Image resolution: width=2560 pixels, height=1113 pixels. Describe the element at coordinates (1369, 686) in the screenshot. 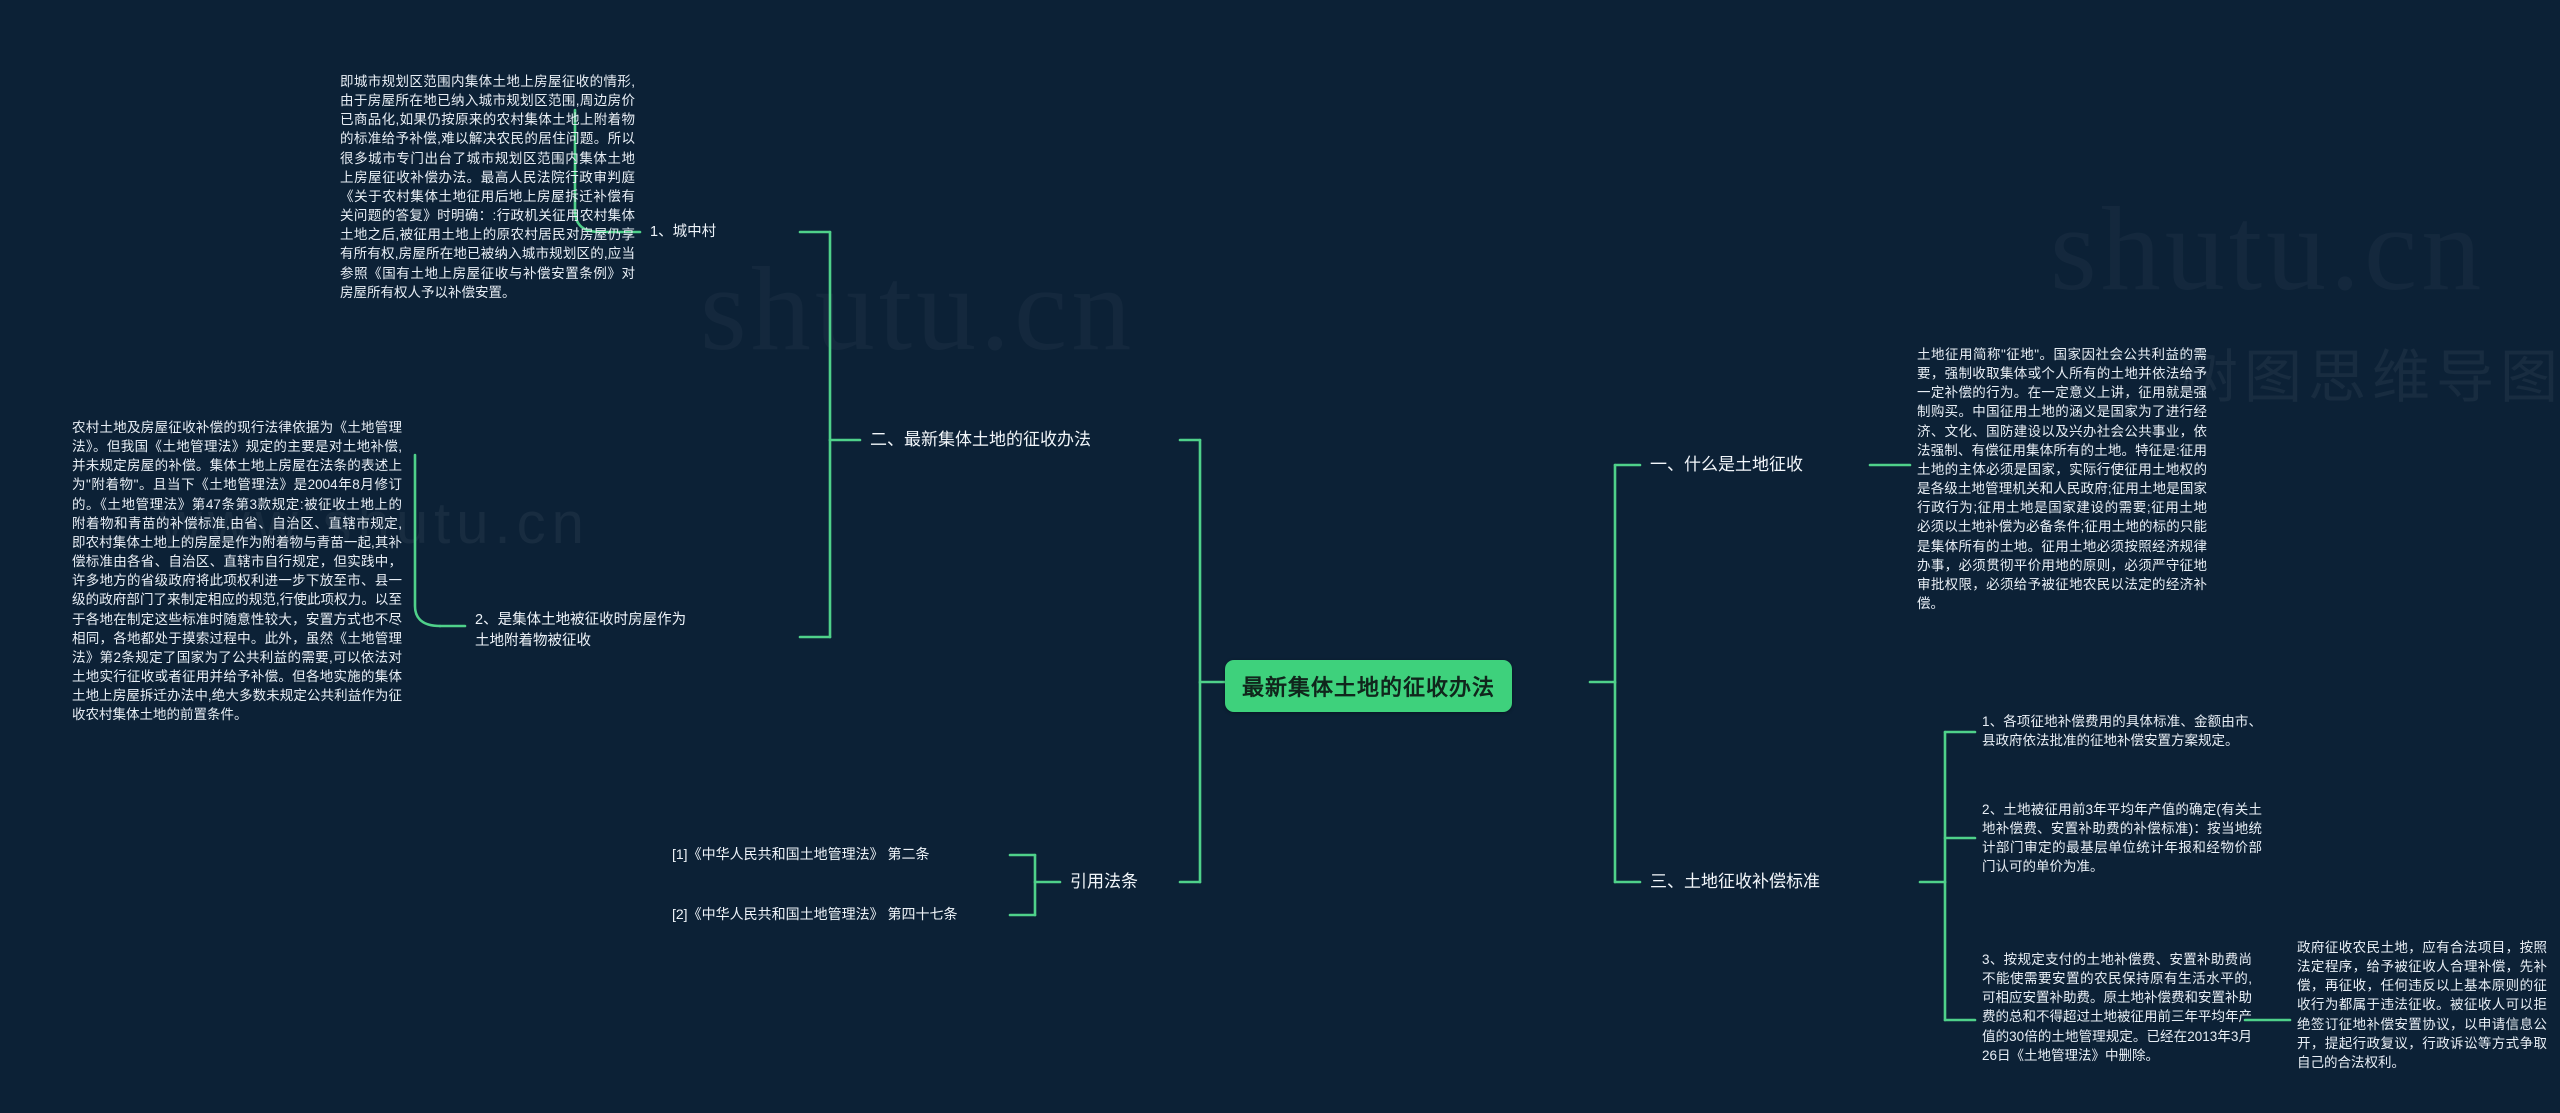

I see `root-node: 最新集体土地的征收办法` at that location.